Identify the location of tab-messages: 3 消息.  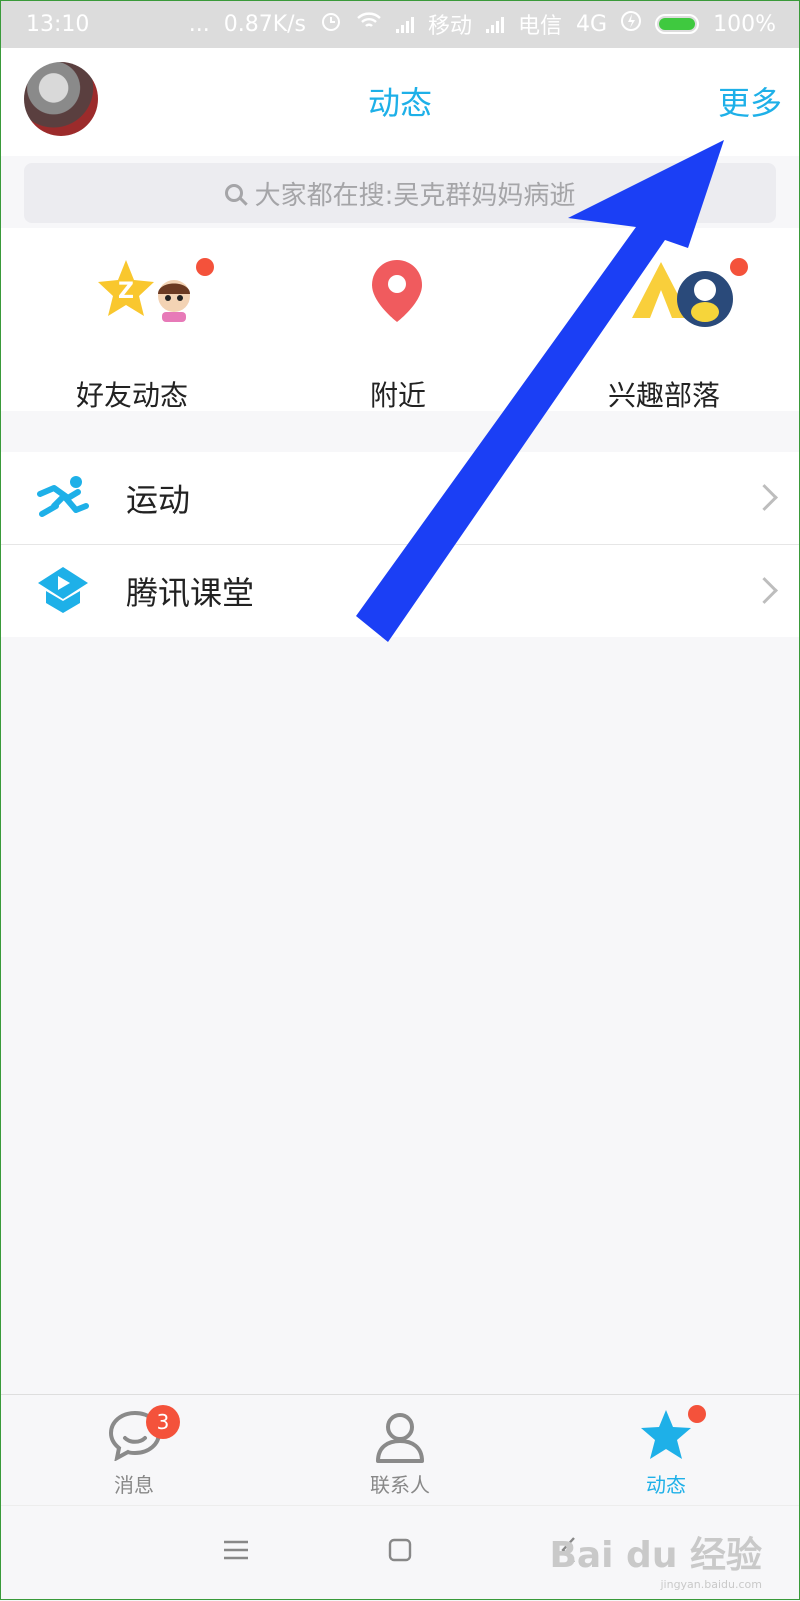
(134, 1453).